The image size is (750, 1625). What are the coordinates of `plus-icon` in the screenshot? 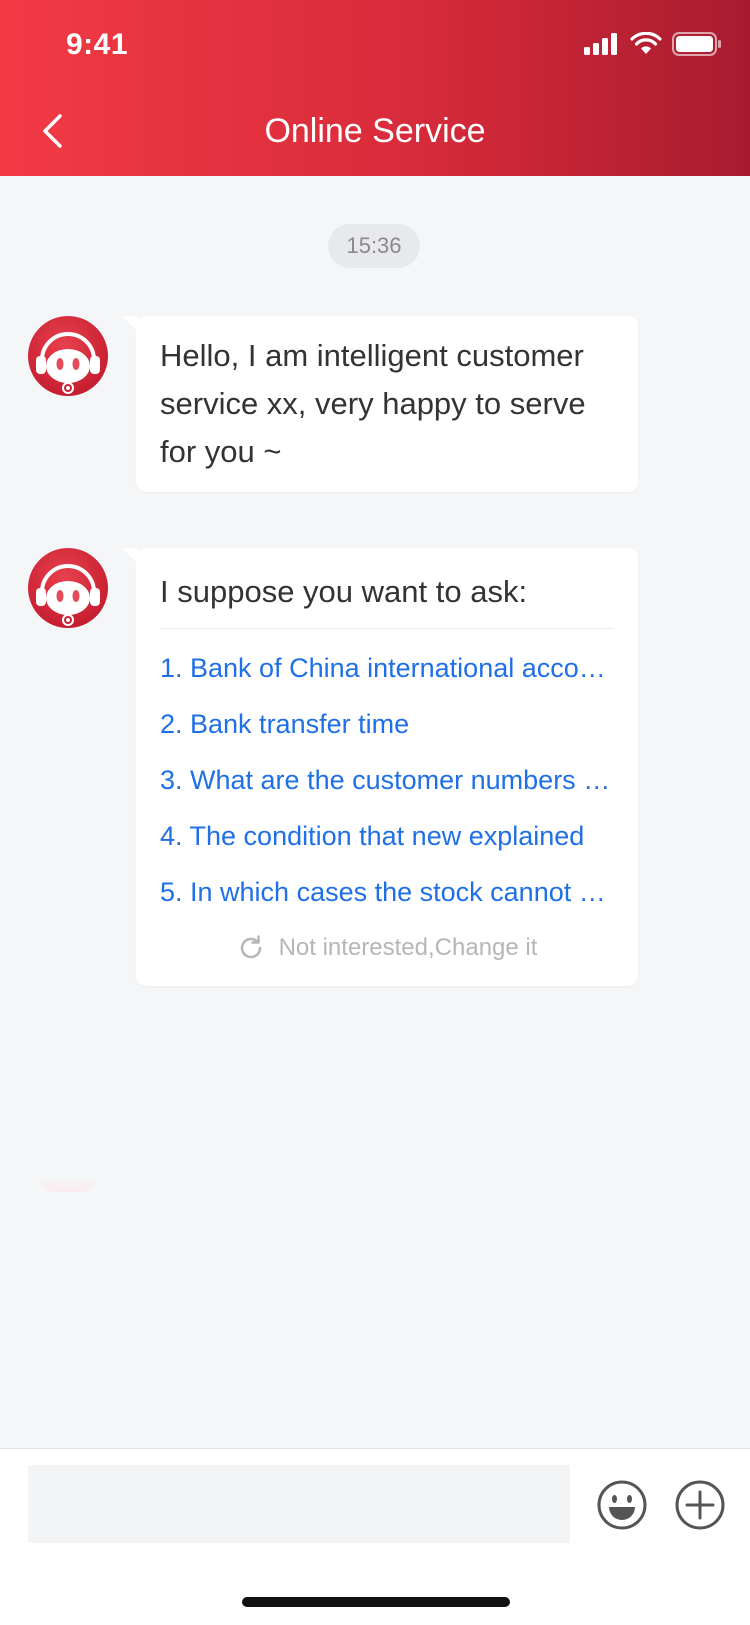 It's located at (700, 1505).